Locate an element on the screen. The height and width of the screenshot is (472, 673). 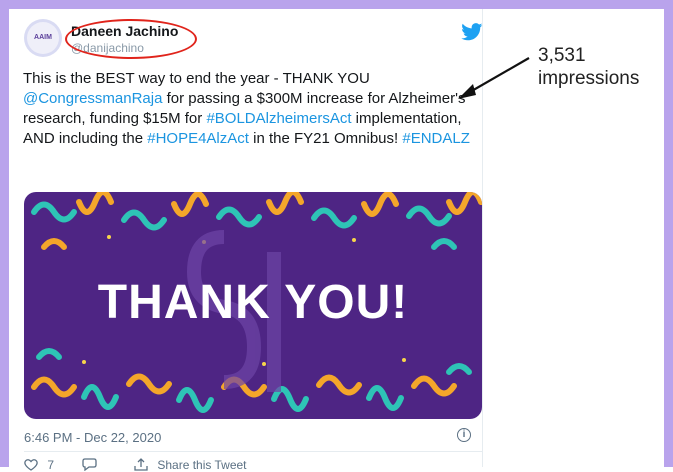
tweet-text-part: in the FY21 Omnibus! is located at coordinates (325, 138).